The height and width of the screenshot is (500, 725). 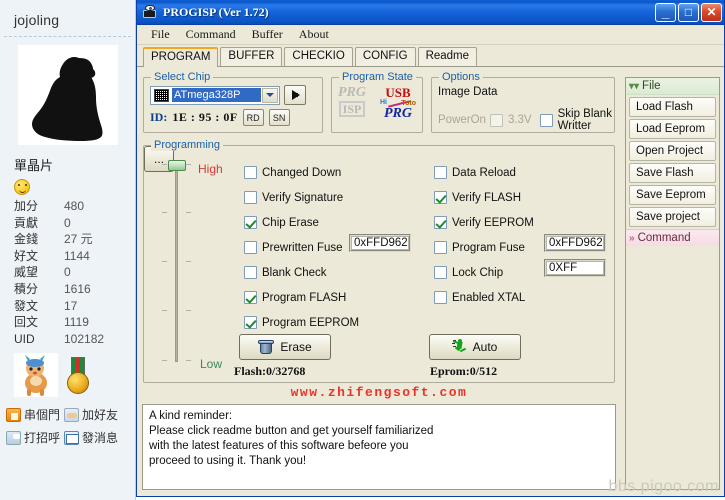 I want to click on option-chip-erase: Chip Erase, so click(x=324, y=222).